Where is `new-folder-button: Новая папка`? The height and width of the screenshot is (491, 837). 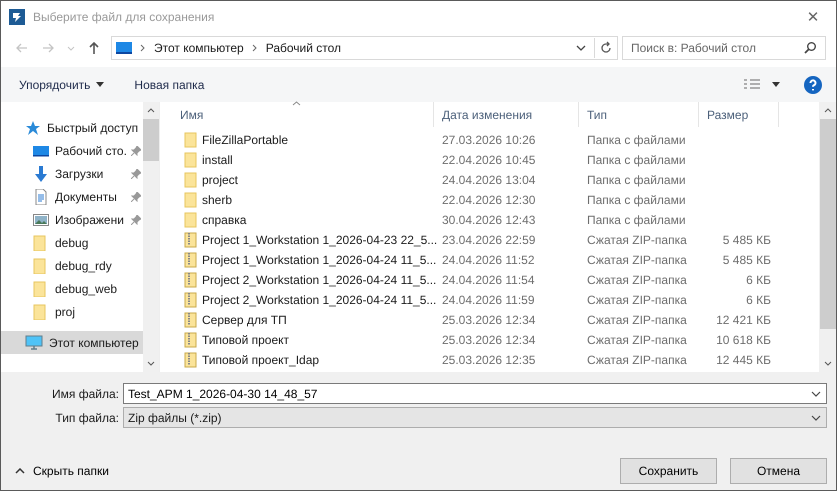
new-folder-button: Новая папка is located at coordinates (169, 85).